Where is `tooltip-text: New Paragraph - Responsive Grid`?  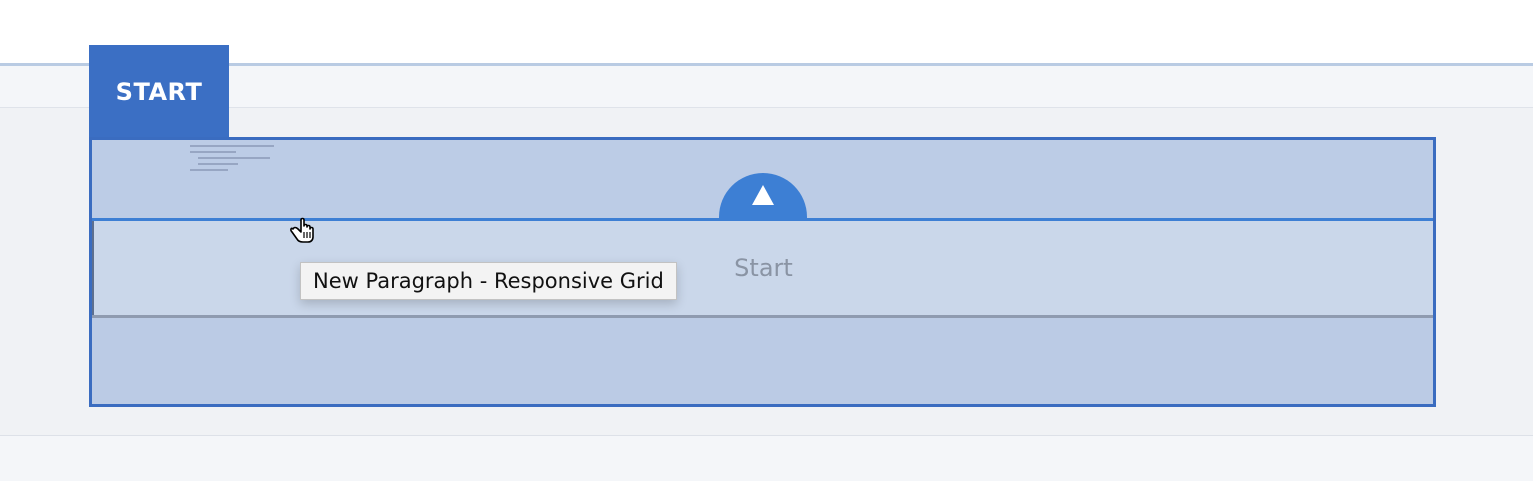 tooltip-text: New Paragraph - Responsive Grid is located at coordinates (488, 281).